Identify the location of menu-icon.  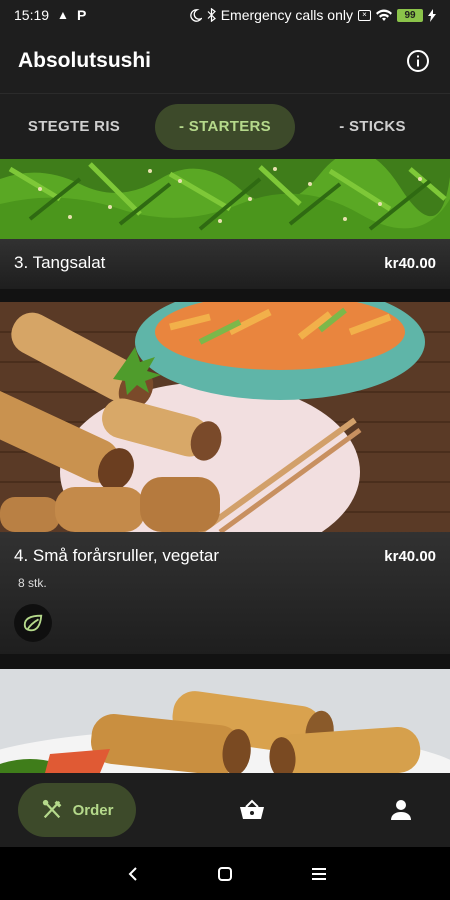
(319, 874).